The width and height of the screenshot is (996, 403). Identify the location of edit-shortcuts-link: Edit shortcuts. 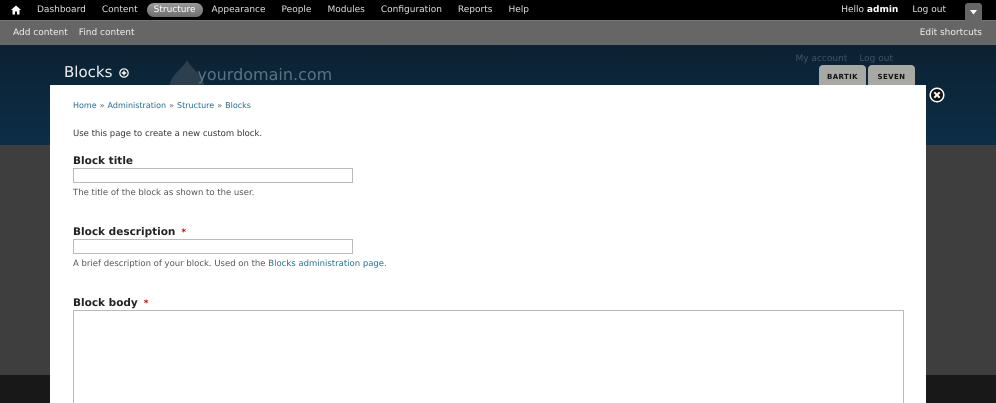
(951, 33).